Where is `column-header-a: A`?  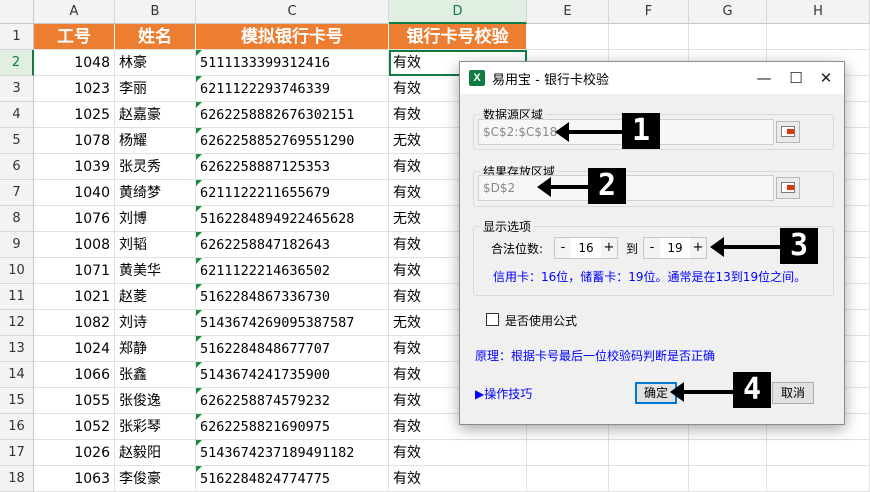
column-header-a: A is located at coordinates (74, 12).